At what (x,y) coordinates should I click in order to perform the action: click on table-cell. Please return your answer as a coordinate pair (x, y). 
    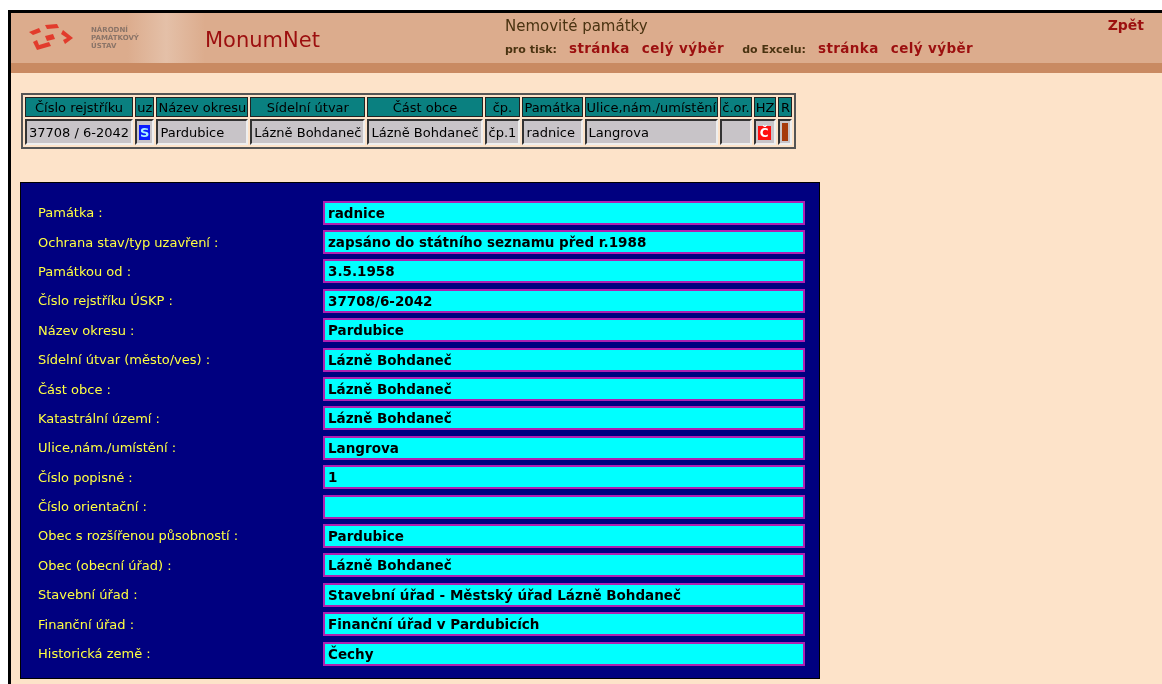
    Looking at the image, I should click on (736, 132).